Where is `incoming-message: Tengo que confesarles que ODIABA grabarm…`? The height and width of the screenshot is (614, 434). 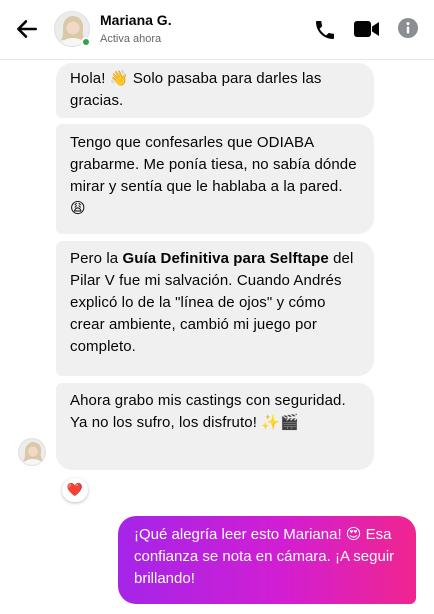 incoming-message: Tengo que confesarles que ODIABA grabarm… is located at coordinates (215, 179).